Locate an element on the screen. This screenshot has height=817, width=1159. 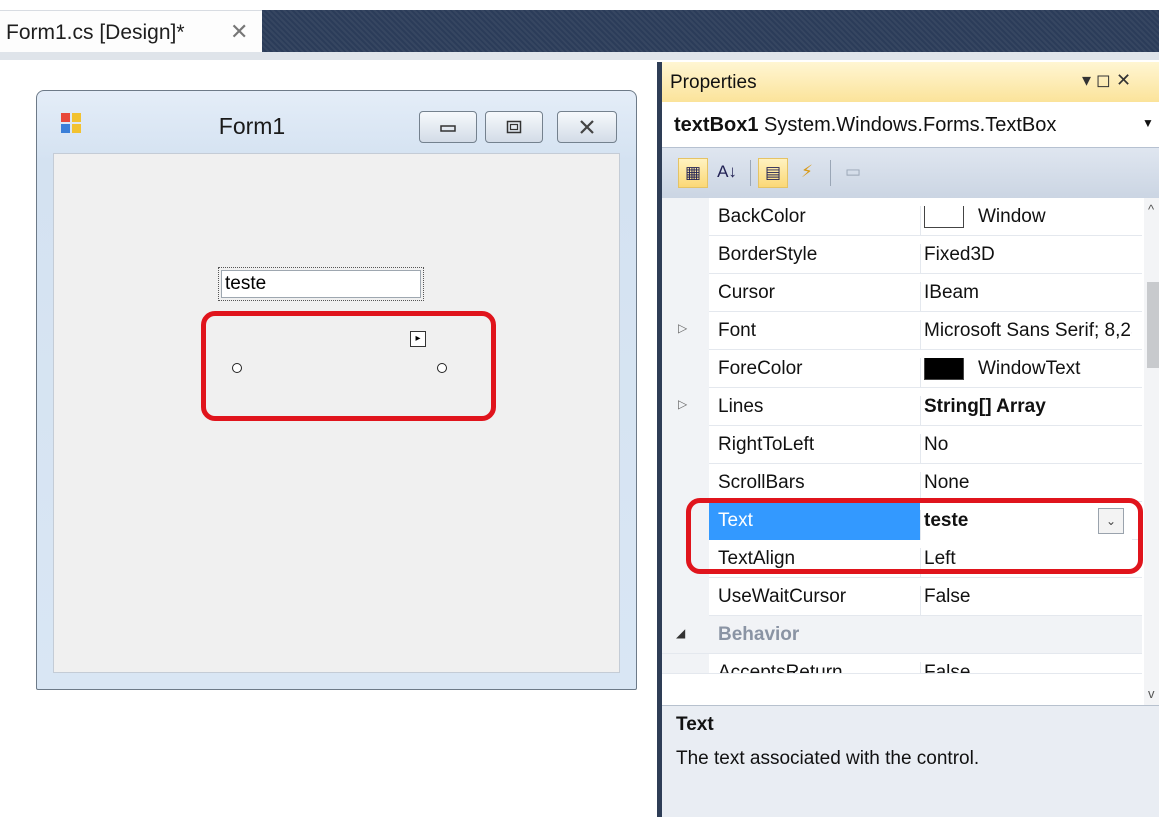
property-value: IBeam is located at coordinates (1026, 297).